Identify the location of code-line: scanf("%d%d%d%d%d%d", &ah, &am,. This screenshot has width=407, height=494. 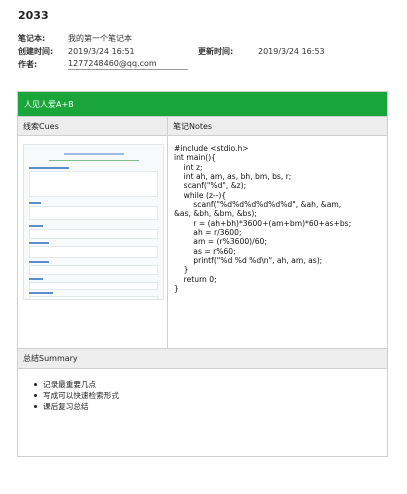
(258, 205).